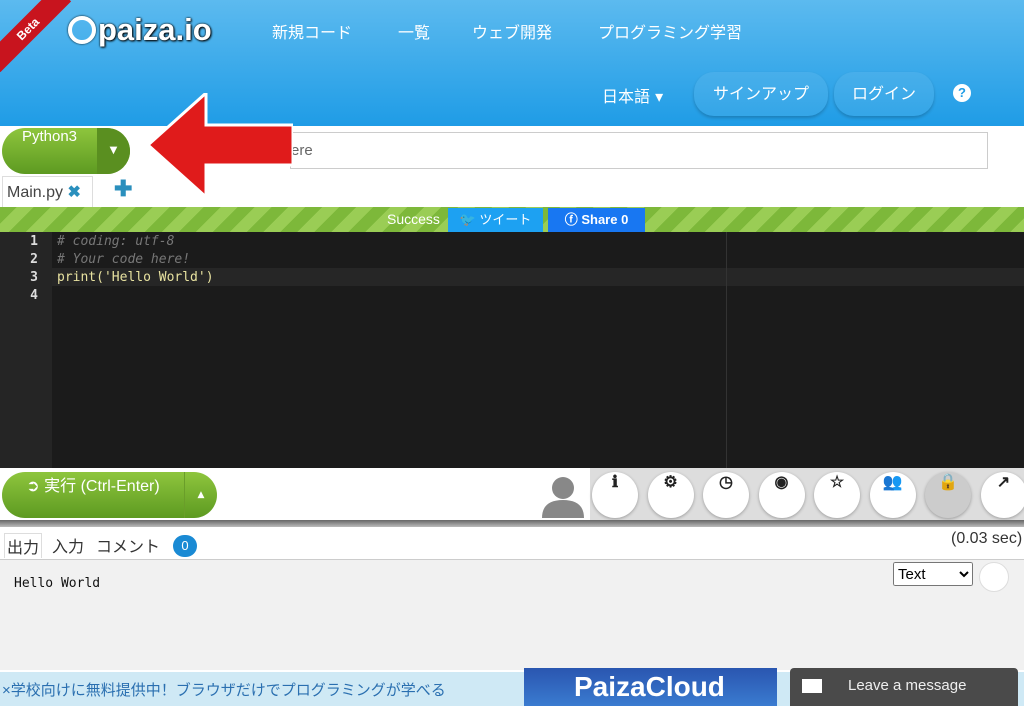 The image size is (1024, 706). Describe the element at coordinates (34, 277) in the screenshot. I see `line-number: 3` at that location.